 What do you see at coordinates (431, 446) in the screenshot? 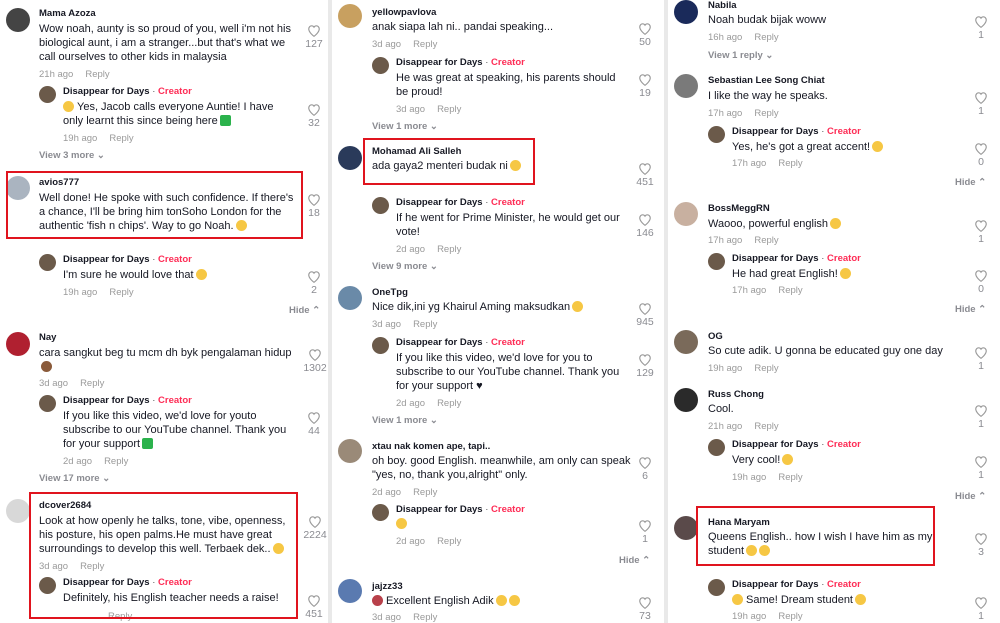
I see `comment-username: xtau nak komen ape, tapi..` at bounding box center [431, 446].